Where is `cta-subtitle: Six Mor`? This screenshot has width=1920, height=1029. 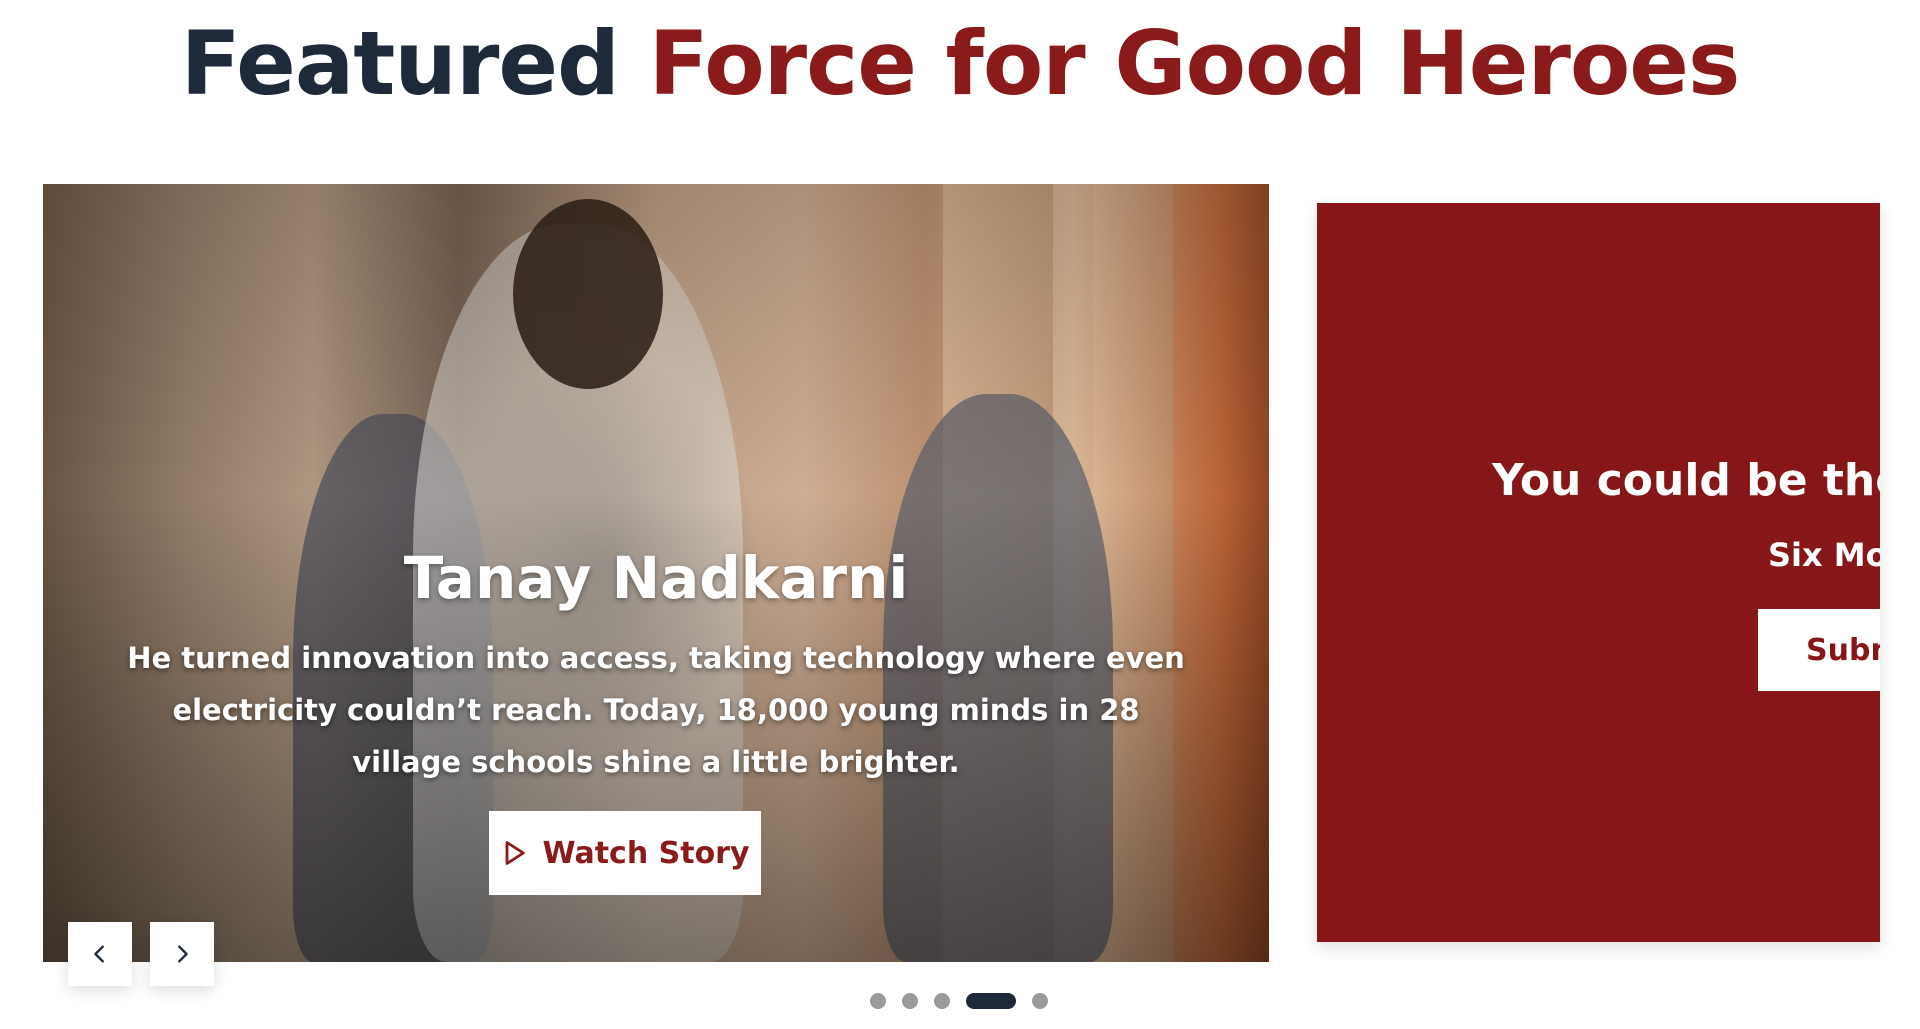 cta-subtitle: Six Mor is located at coordinates (1824, 555).